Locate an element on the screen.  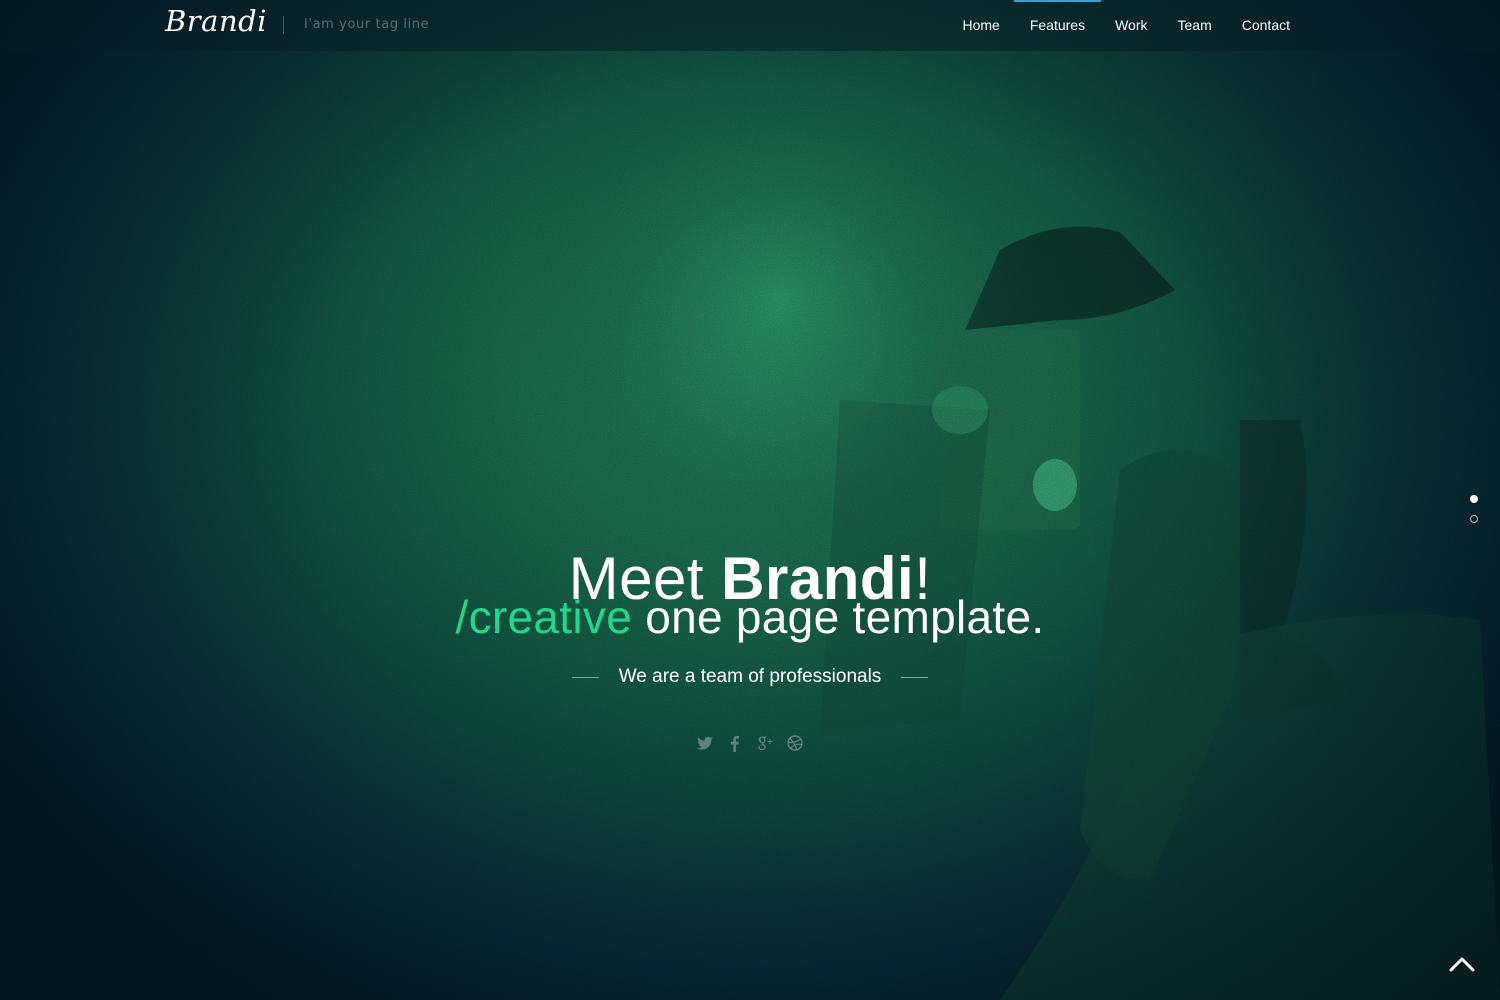
main-nav: Home Features Work Team Contact is located at coordinates (1126, 25).